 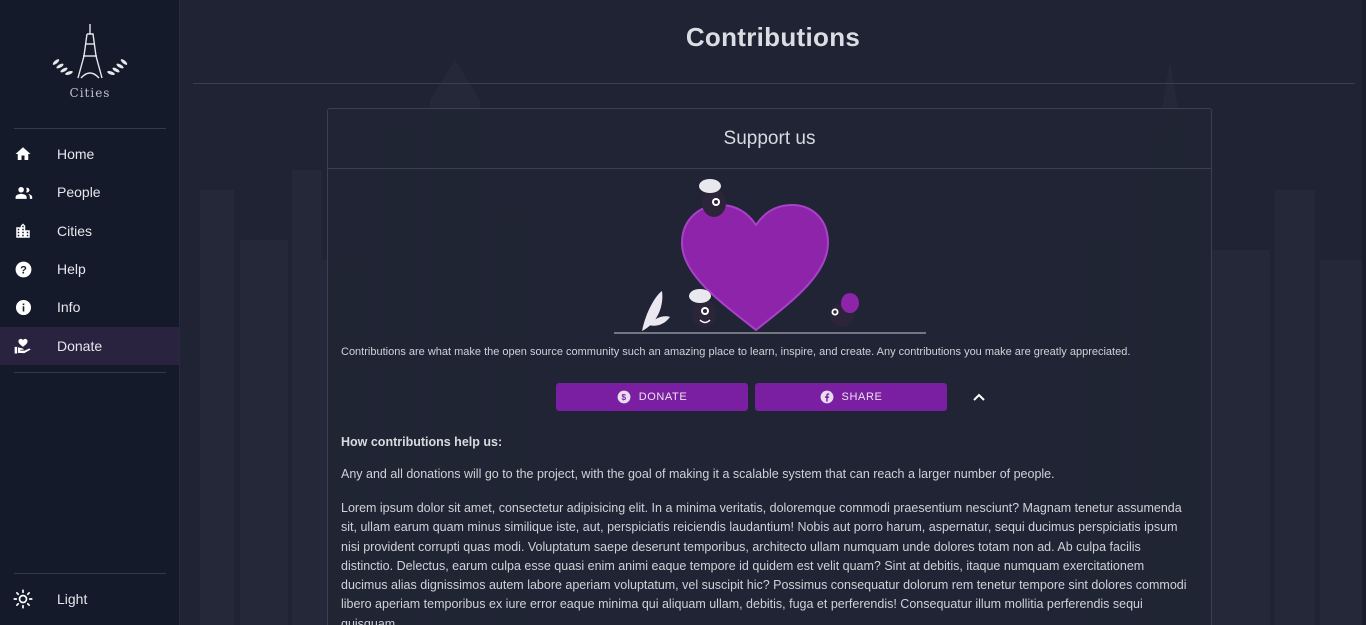 I want to click on sidebar-item-label: Donate, so click(x=80, y=346).